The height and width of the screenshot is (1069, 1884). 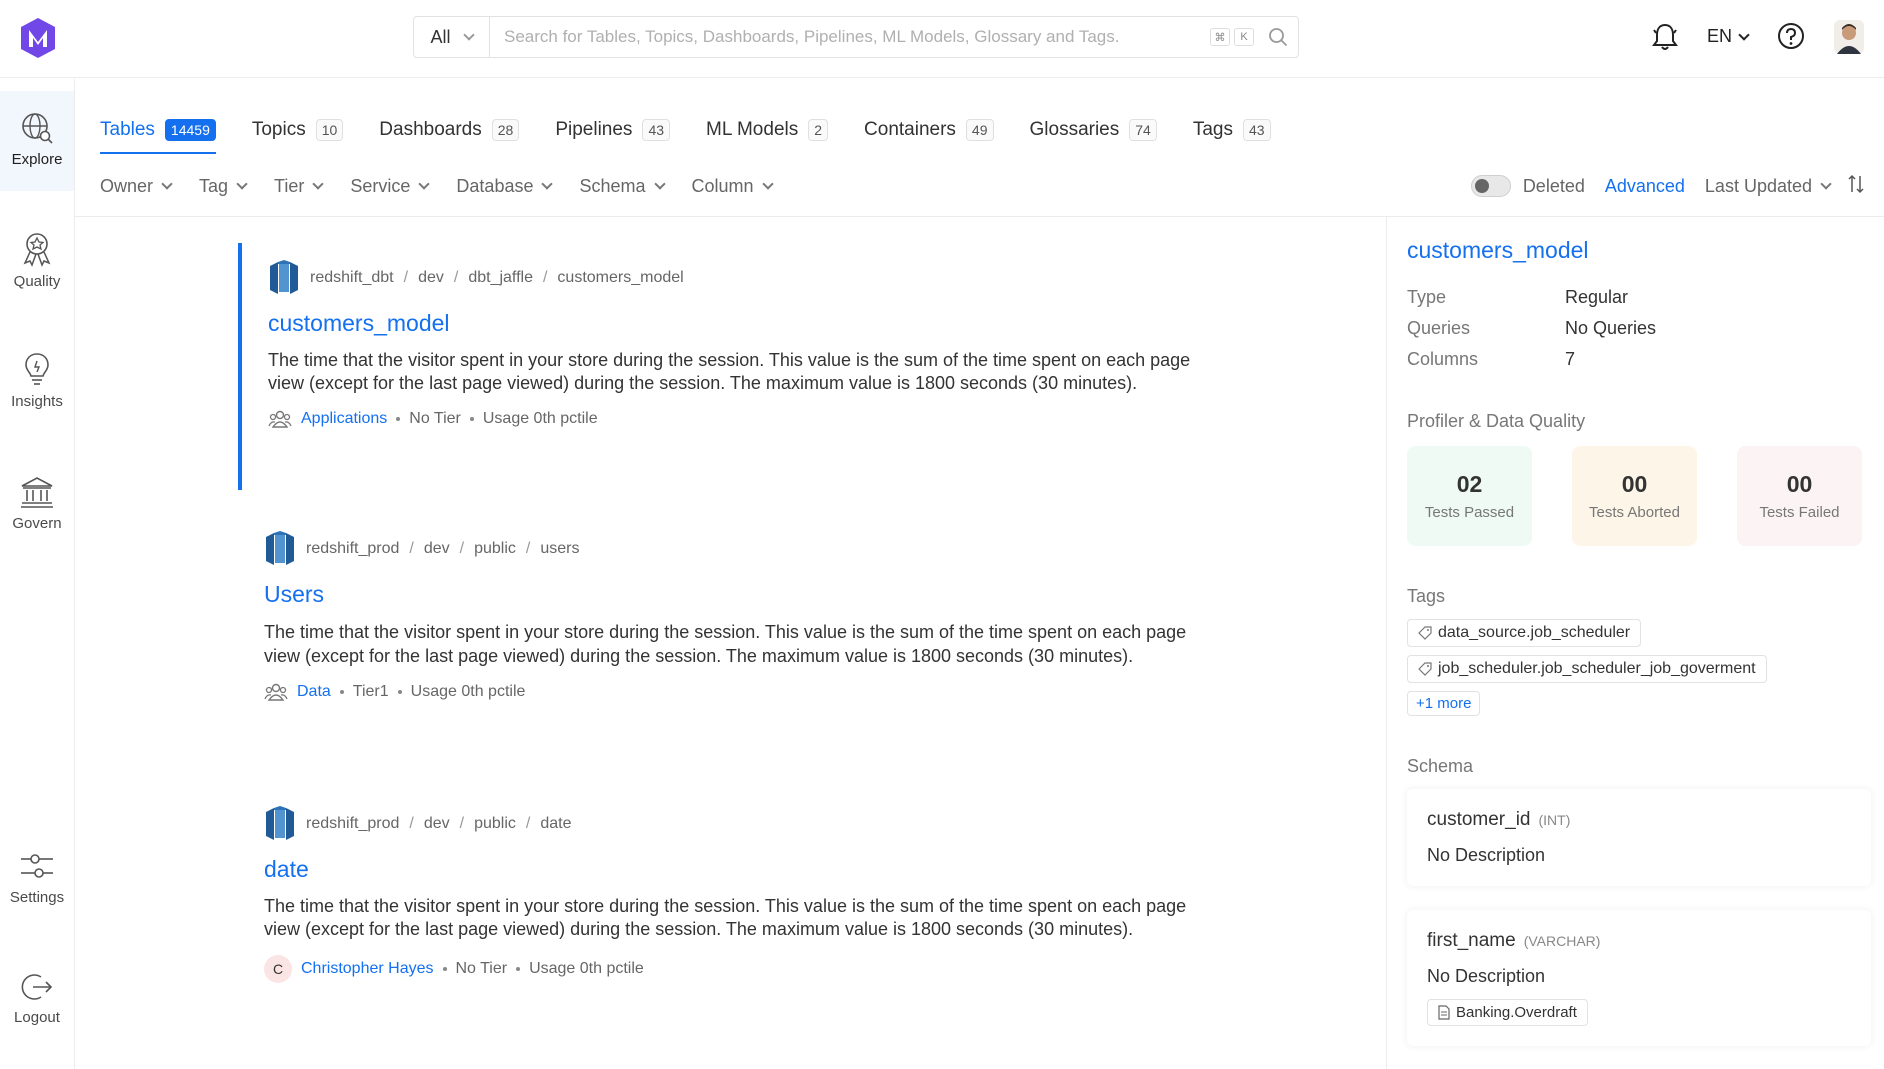 What do you see at coordinates (620, 278) in the screenshot?
I see `breadcrumb-item: customers_model` at bounding box center [620, 278].